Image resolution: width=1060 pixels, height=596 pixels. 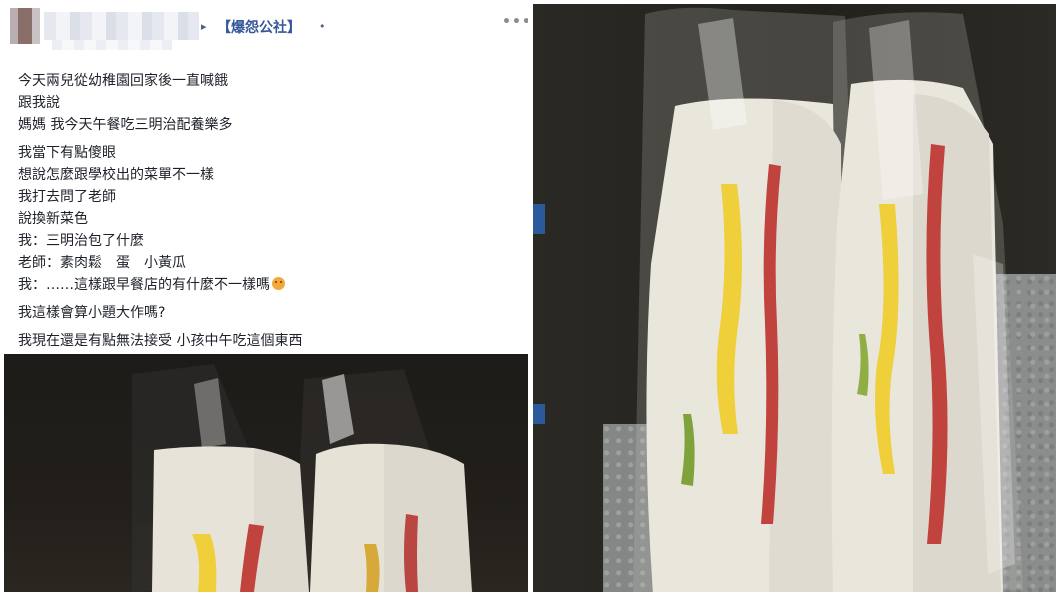 I want to click on post-line: 想說怎麼跟學校出的菜單不一樣, so click(x=116, y=175).